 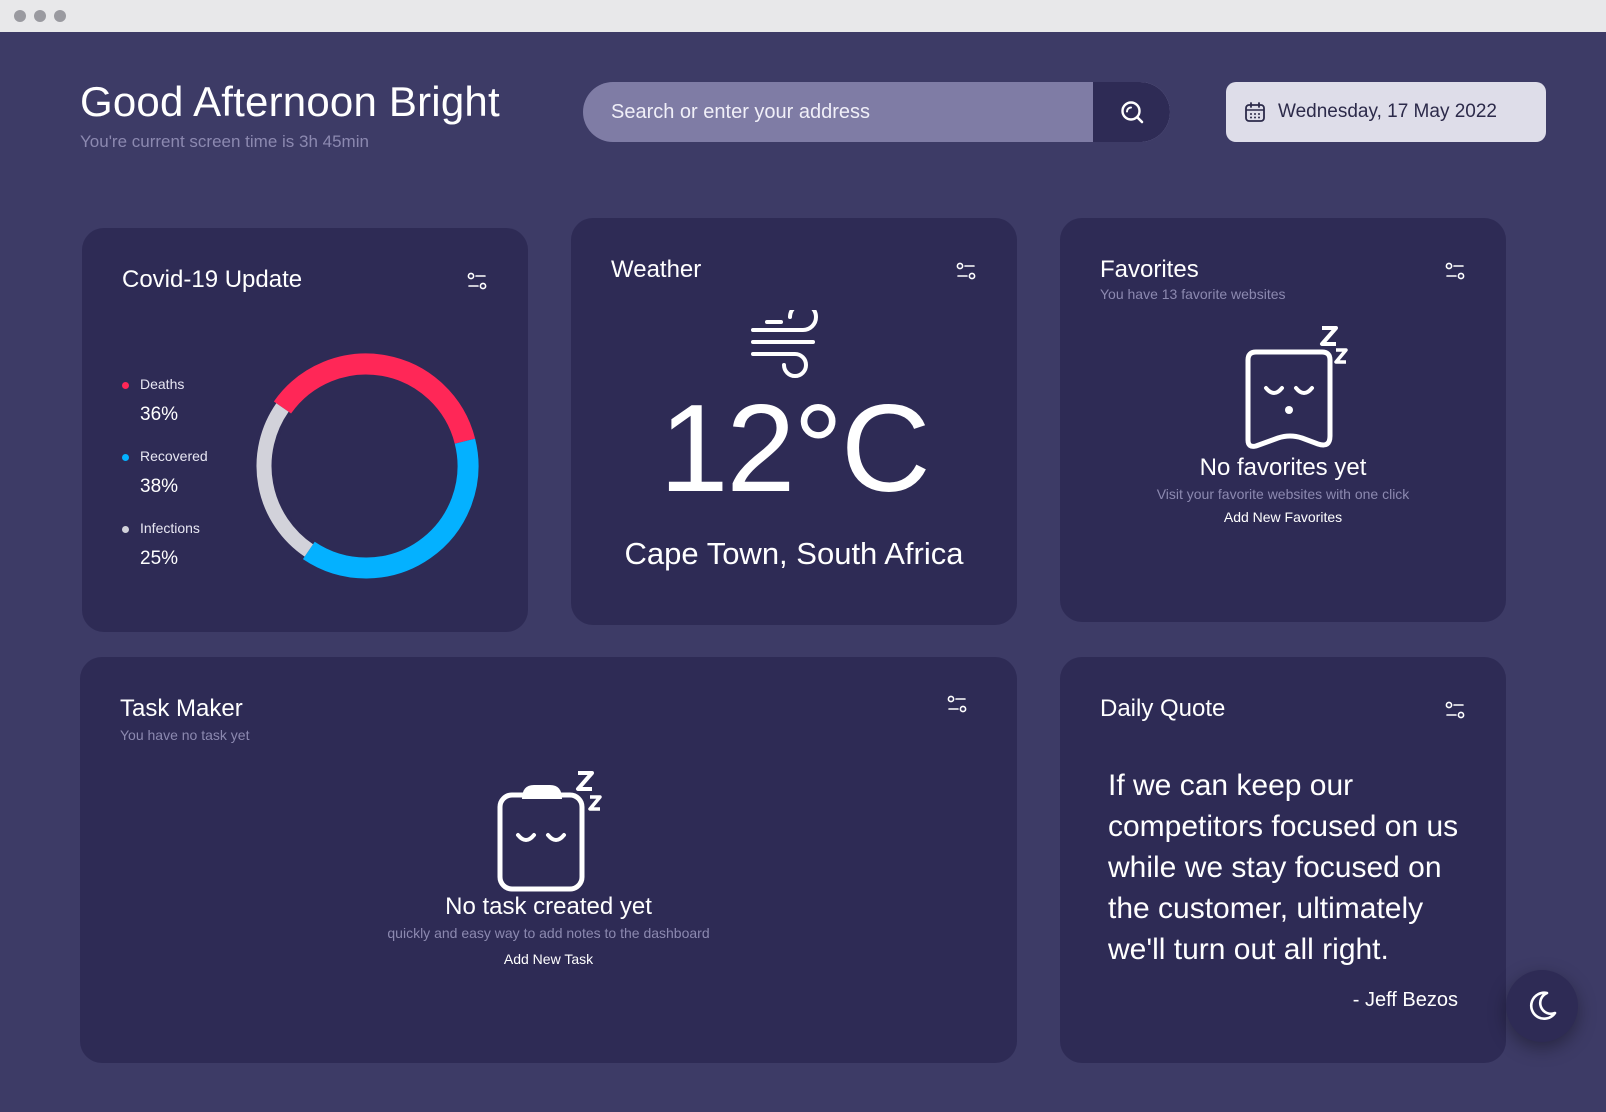 What do you see at coordinates (285, 480) in the screenshot?
I see `donut-slice-infections` at bounding box center [285, 480].